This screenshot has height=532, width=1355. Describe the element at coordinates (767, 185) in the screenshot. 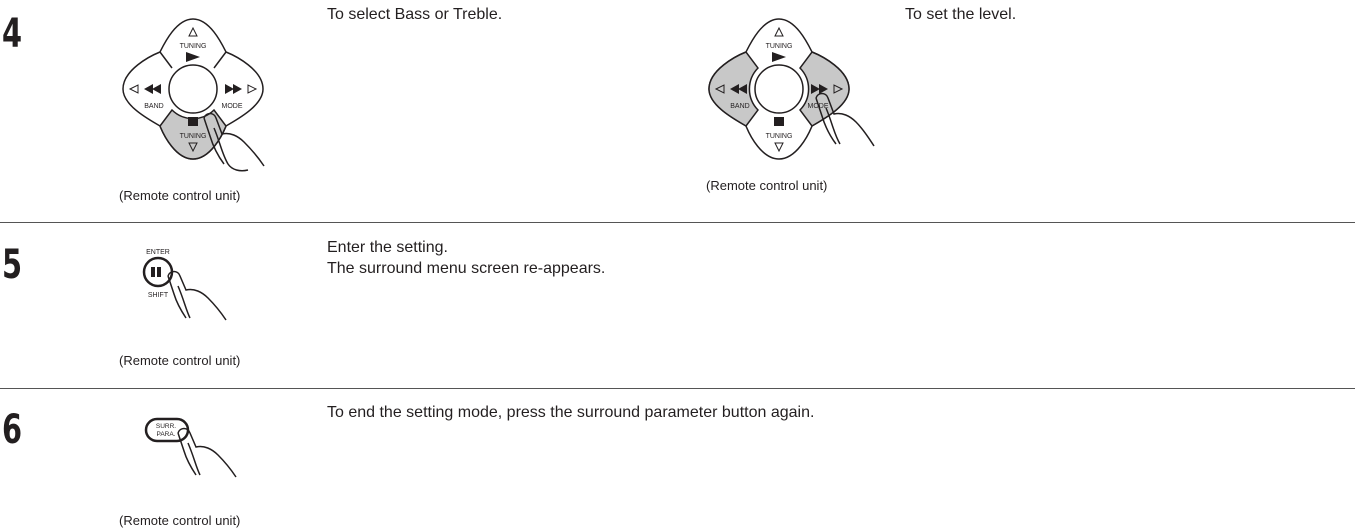

I see `caption-step4-right: (Remote control unit)` at that location.